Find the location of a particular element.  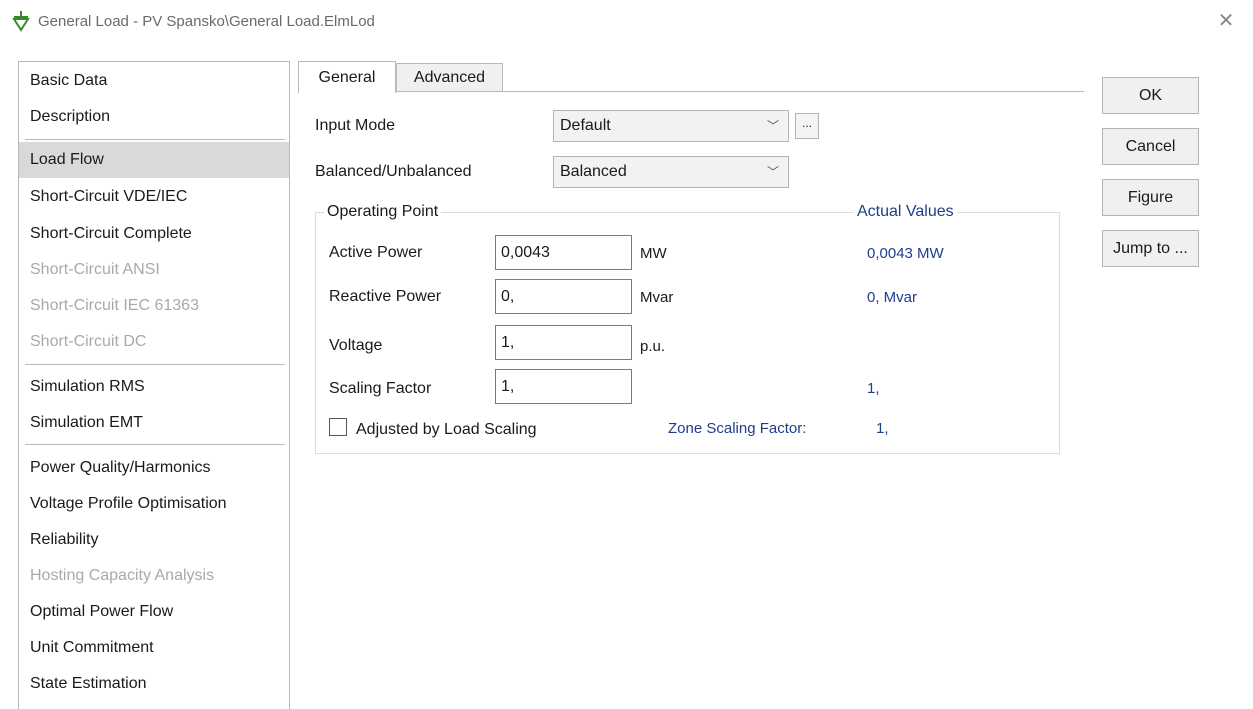

nav-item-voltage-profile-optimisation: Voltage Profile Optimisation is located at coordinates (154, 504).